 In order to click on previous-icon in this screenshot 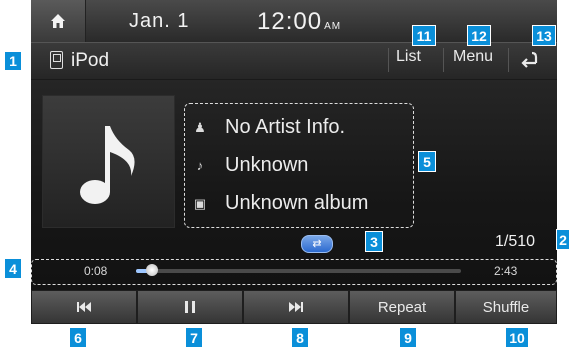, I will do `click(84, 307)`.